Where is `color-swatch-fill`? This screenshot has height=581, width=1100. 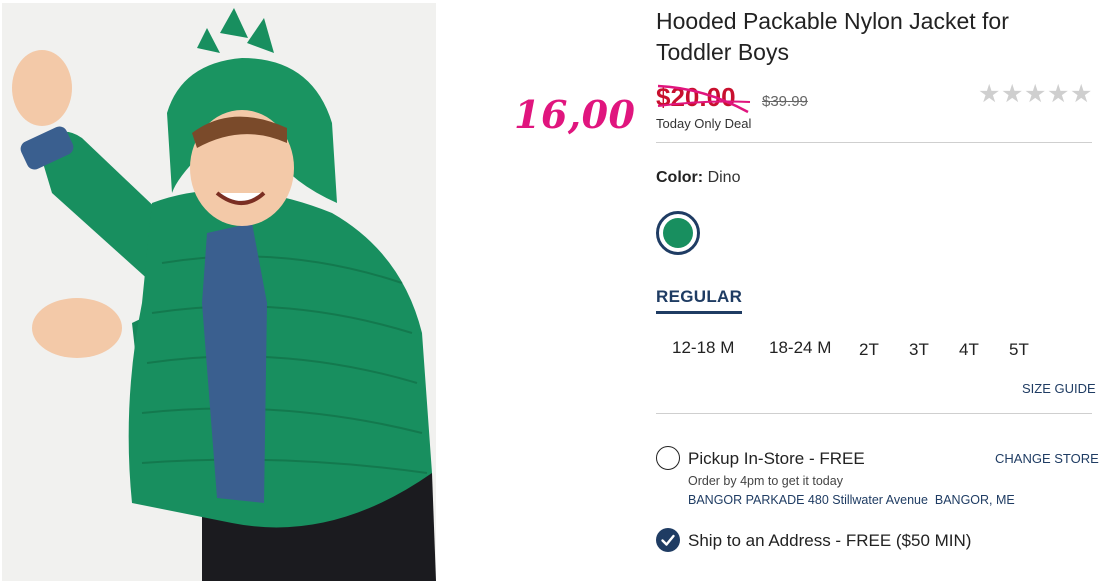
color-swatch-fill is located at coordinates (678, 233).